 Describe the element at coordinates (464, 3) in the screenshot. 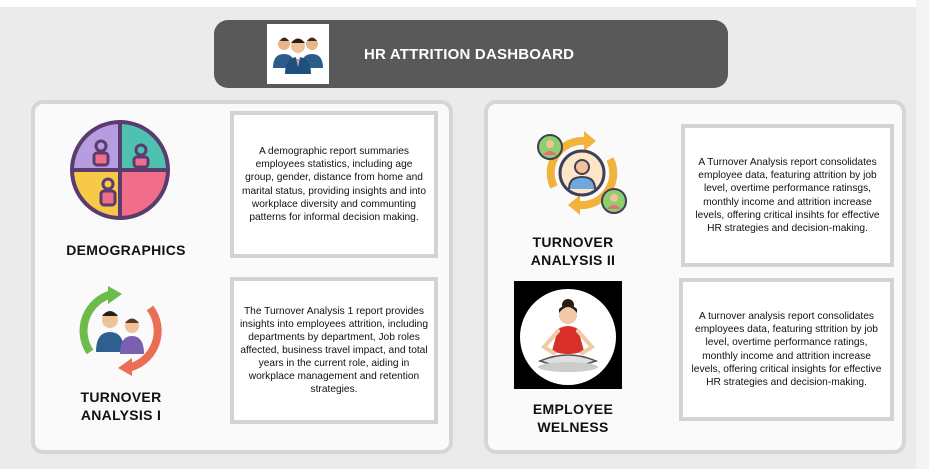

I see `top-strip` at that location.